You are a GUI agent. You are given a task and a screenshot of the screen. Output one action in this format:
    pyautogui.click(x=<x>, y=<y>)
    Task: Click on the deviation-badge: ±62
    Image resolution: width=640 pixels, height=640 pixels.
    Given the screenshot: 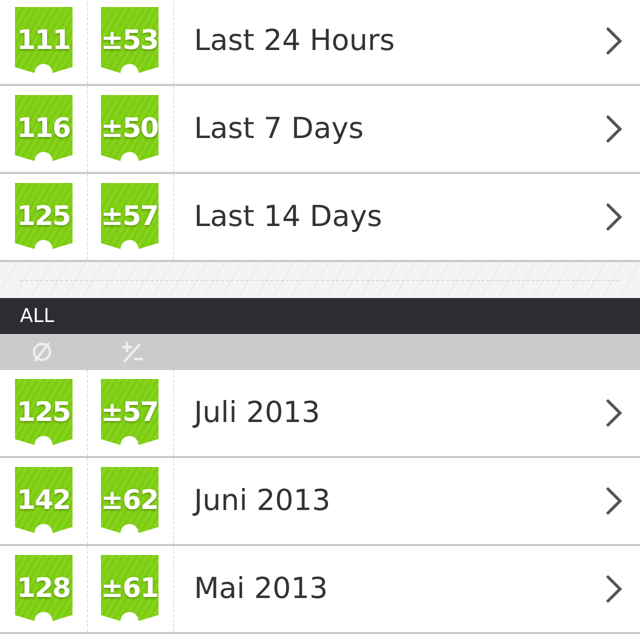 What is the action you would take?
    pyautogui.click(x=129, y=501)
    